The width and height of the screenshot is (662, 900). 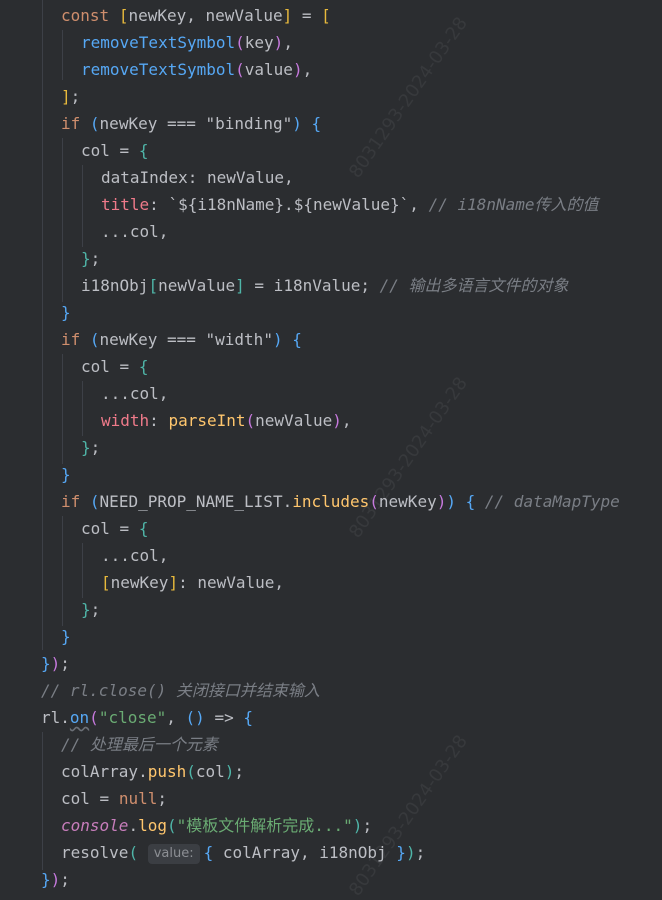 What do you see at coordinates (195, 717) in the screenshot?
I see `paren: ()` at bounding box center [195, 717].